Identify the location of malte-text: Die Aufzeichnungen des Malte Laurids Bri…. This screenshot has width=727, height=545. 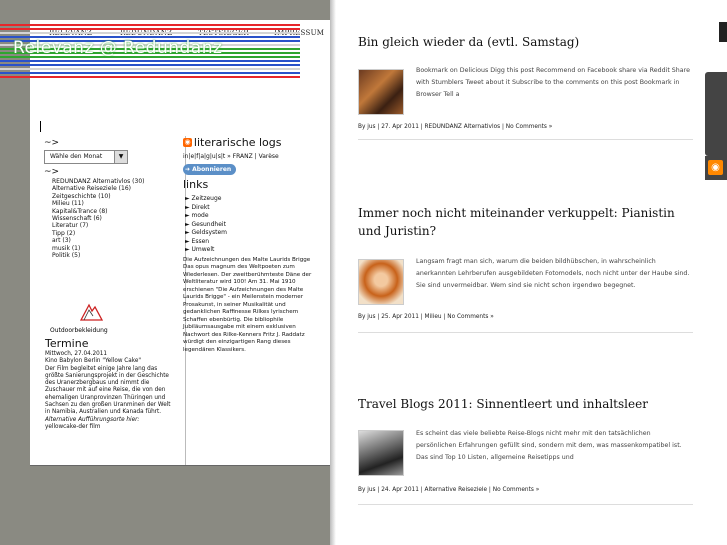
(256, 306).